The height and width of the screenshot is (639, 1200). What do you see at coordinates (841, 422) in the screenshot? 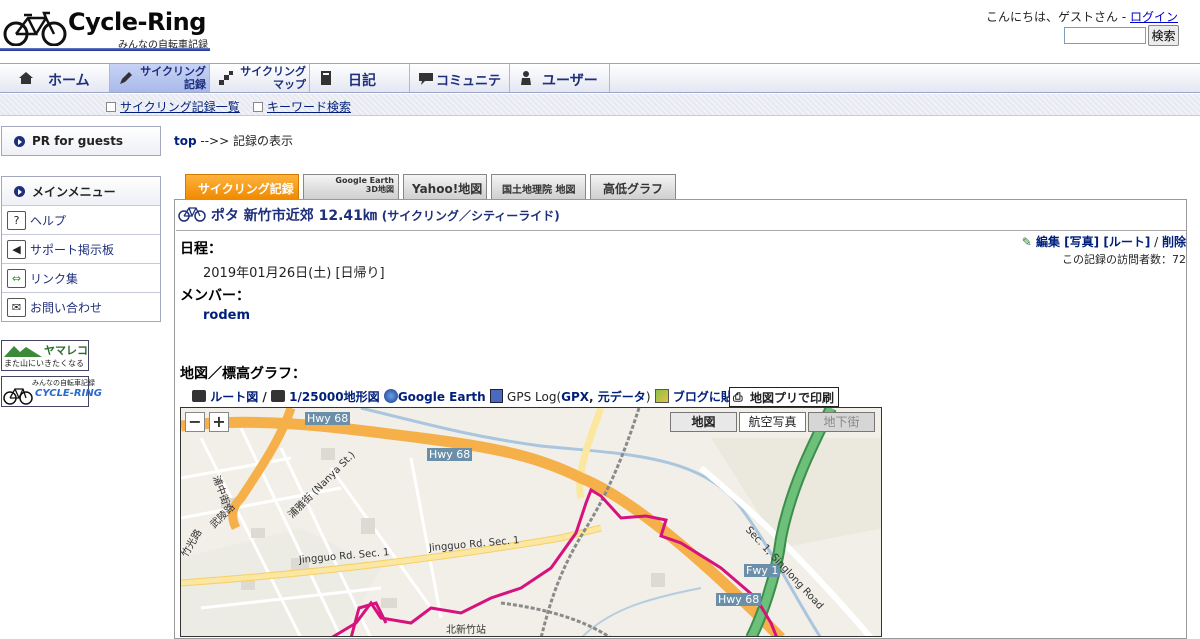
I see `maptype-underground-button: 地下街` at bounding box center [841, 422].